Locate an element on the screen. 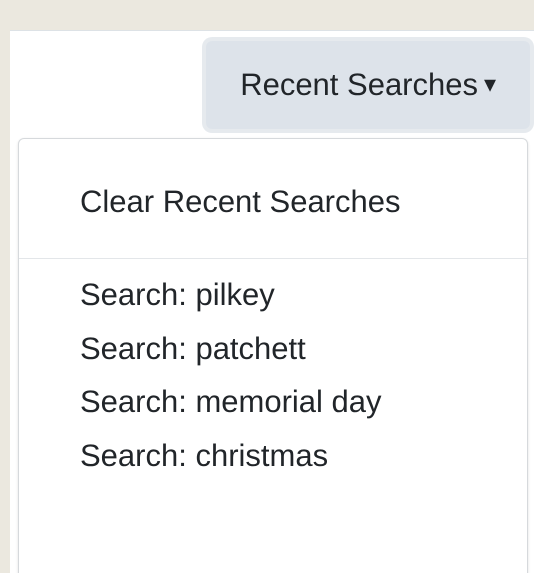  recent-search-item: Search: christmas is located at coordinates (204, 456).